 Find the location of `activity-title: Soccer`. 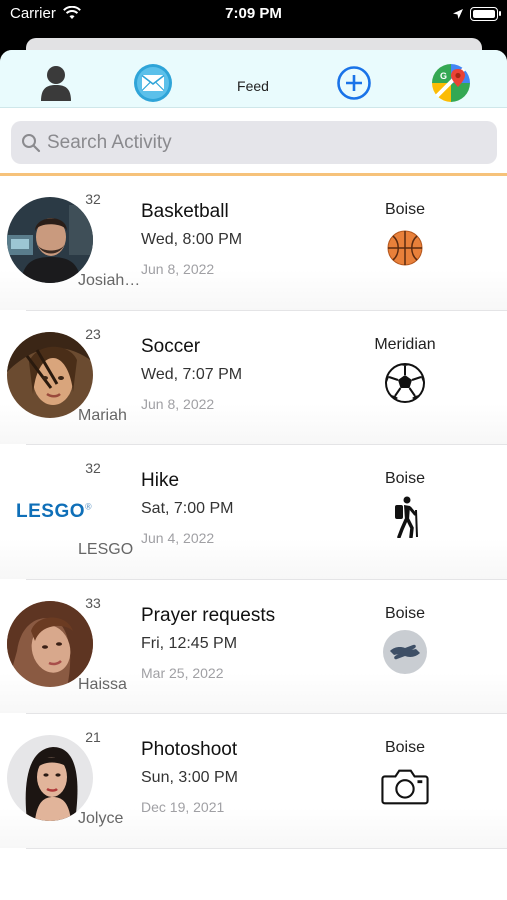

activity-title: Soccer is located at coordinates (171, 346).